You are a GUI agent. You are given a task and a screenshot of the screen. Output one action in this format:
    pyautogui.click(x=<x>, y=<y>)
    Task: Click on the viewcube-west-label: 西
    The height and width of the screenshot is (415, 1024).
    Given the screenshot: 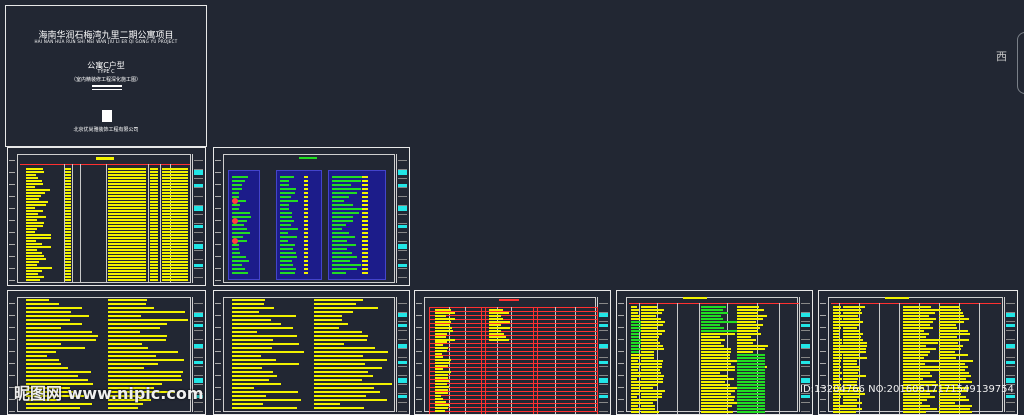 What is the action you would take?
    pyautogui.click(x=1001, y=56)
    